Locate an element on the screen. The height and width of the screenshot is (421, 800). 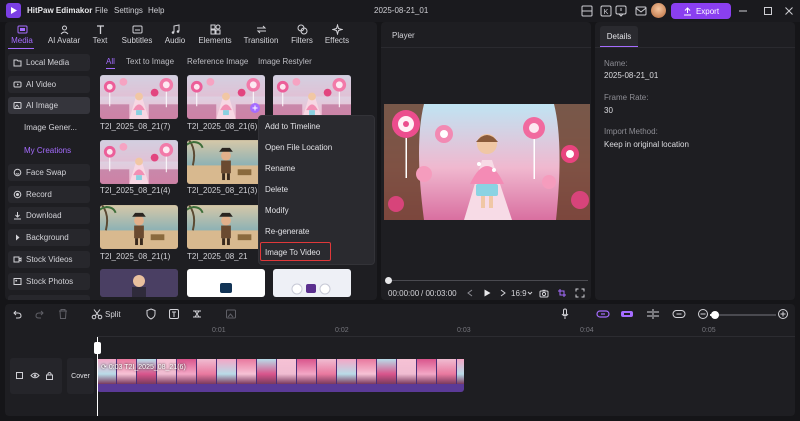
export-button: Export is located at coordinates (701, 11).